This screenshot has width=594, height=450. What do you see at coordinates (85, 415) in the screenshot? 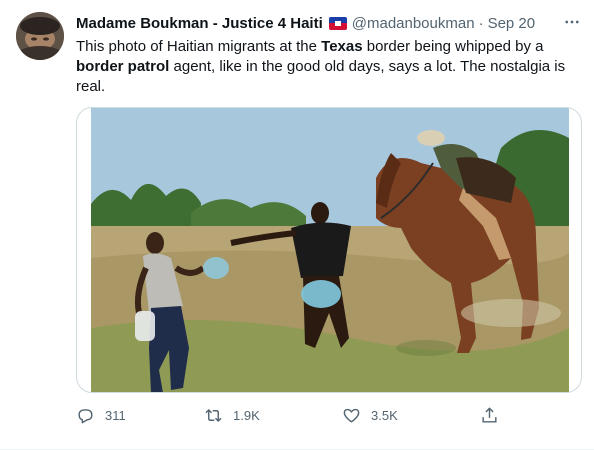
I see `reply-icon` at bounding box center [85, 415].